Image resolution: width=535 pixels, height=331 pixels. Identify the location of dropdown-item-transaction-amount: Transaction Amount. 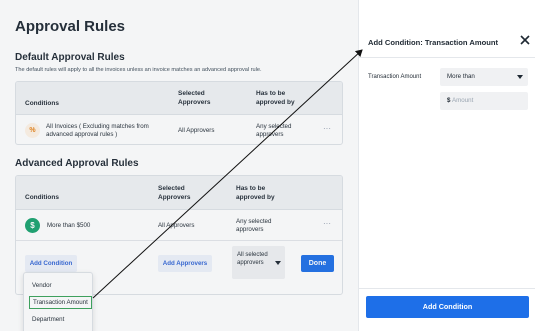
(60, 302).